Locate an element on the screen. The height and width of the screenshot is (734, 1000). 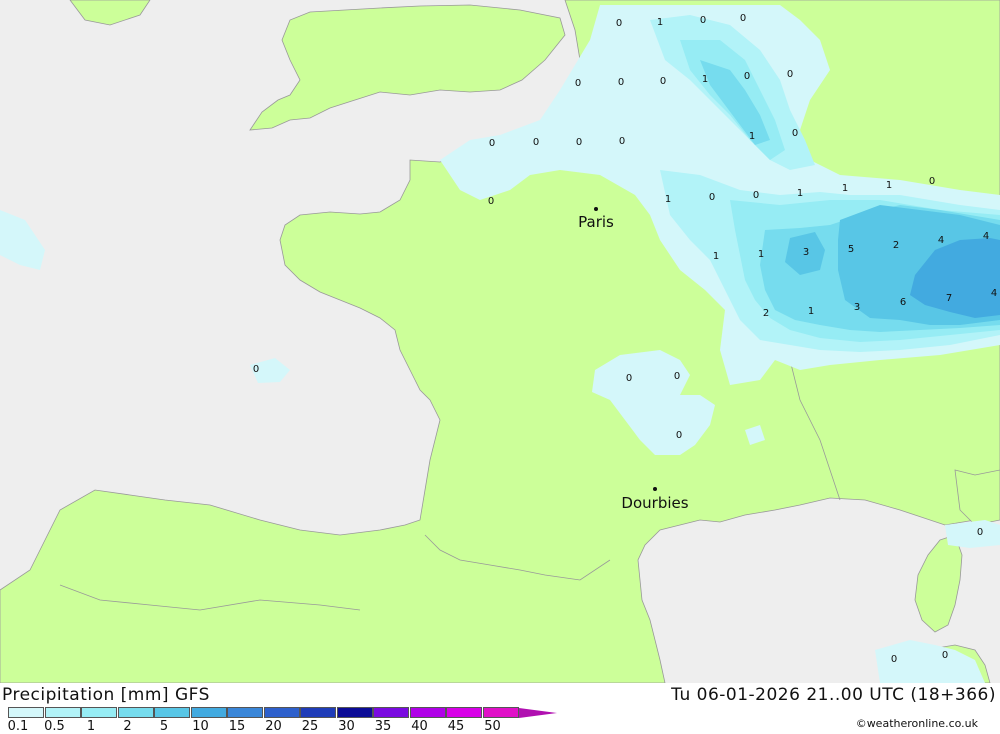
legend-tick-label: 0.1 is located at coordinates (18, 726).